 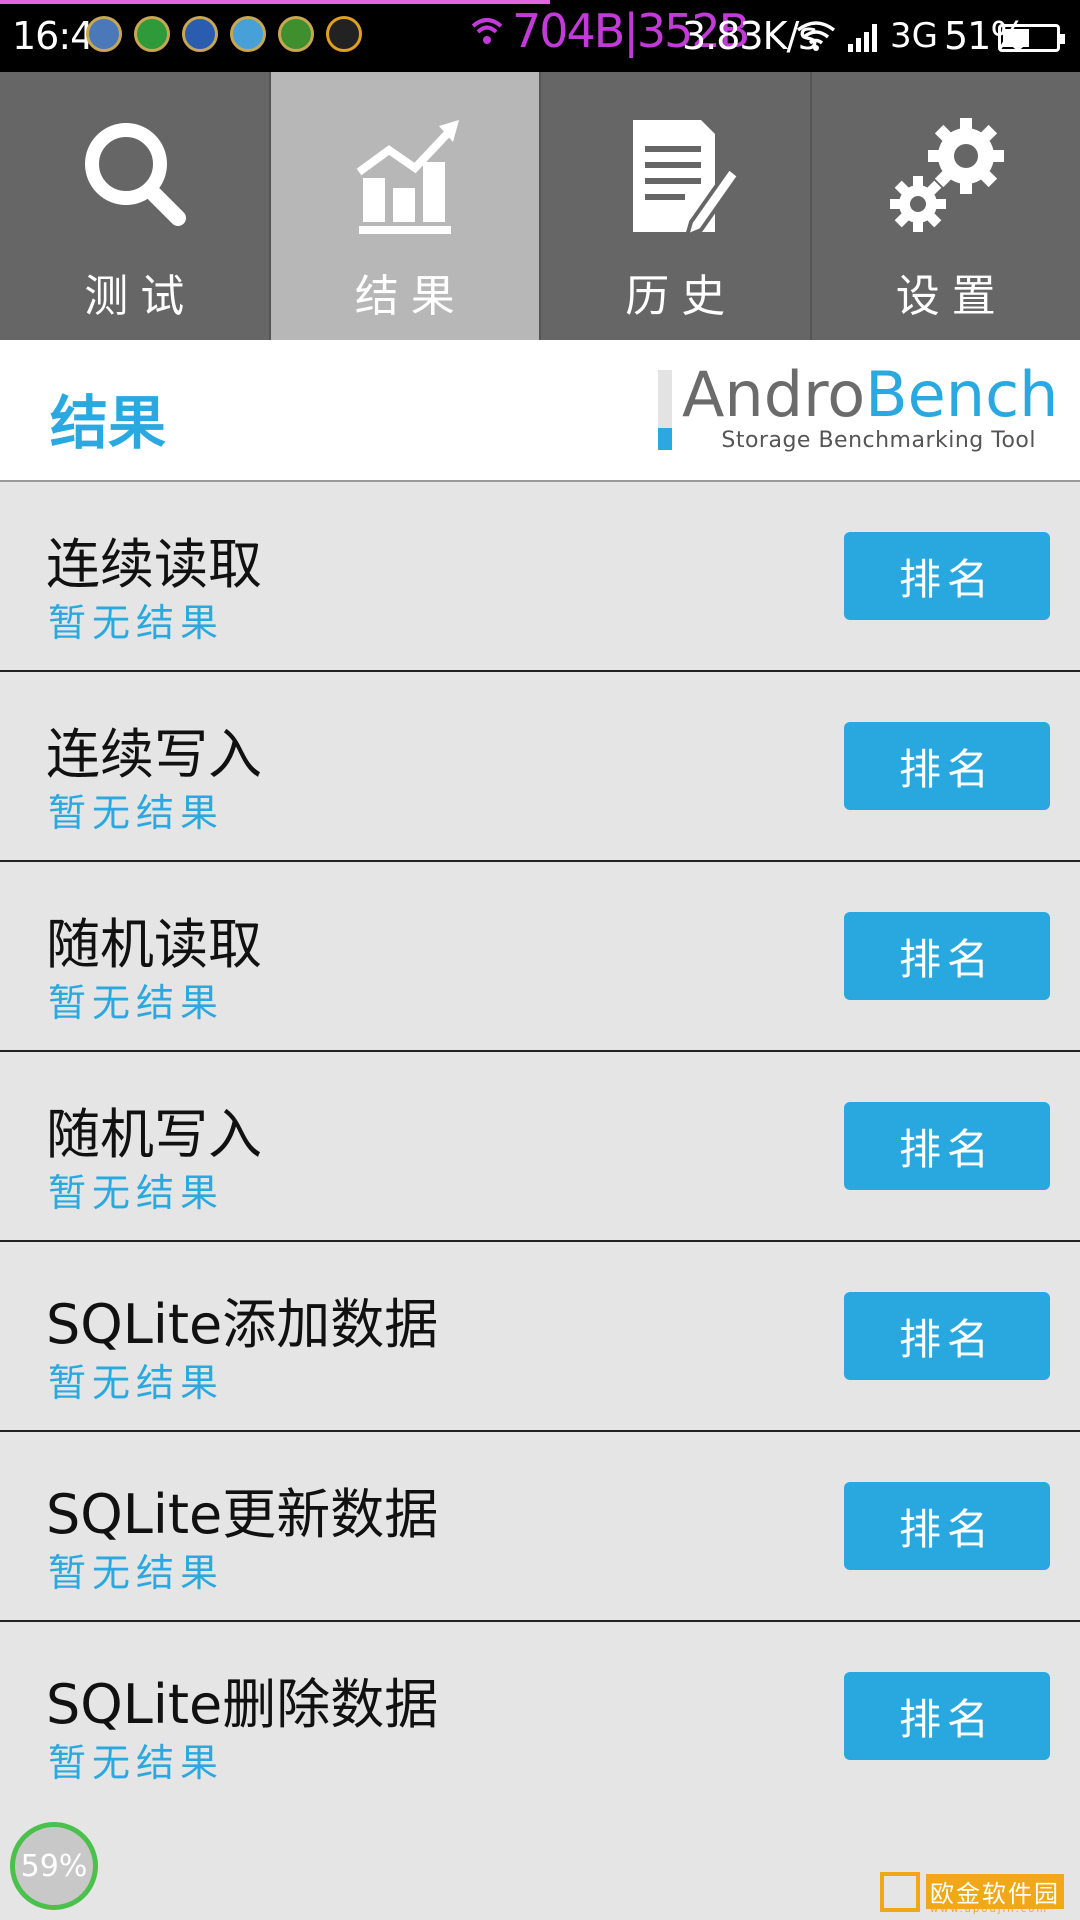 I want to click on chart-icon, so click(x=407, y=177).